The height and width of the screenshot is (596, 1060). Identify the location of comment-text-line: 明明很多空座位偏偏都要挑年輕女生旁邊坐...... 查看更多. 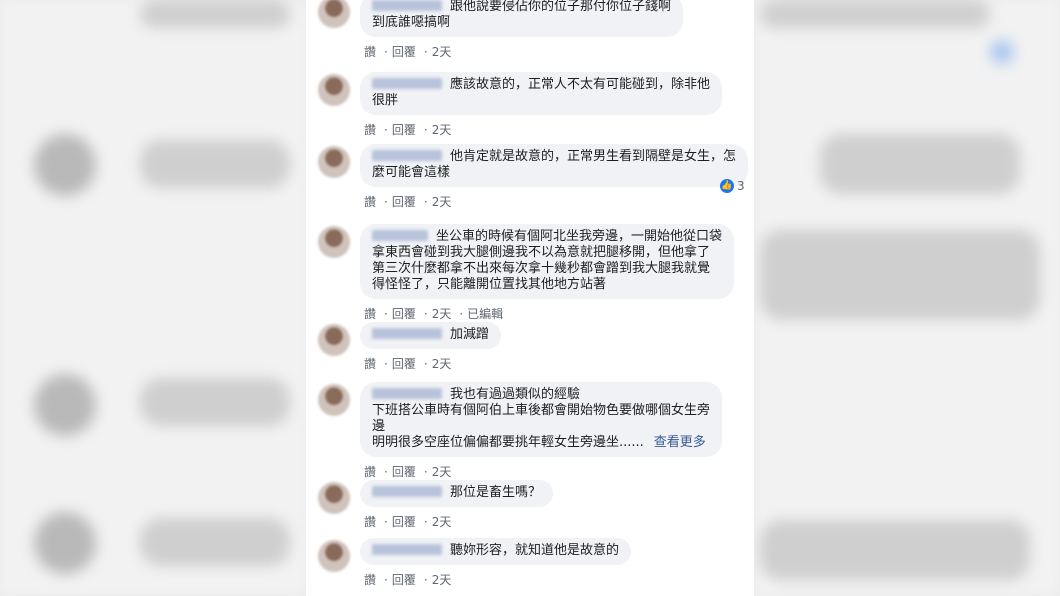
(541, 443).